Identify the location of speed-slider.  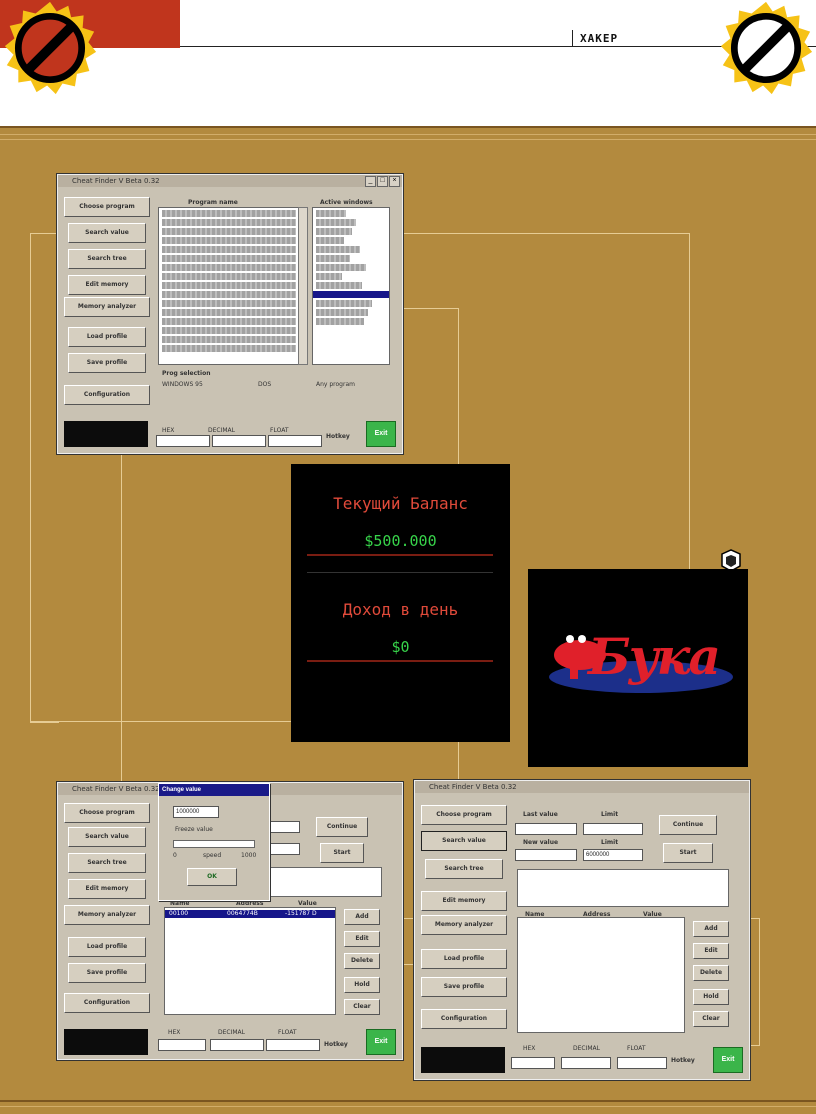
(214, 844).